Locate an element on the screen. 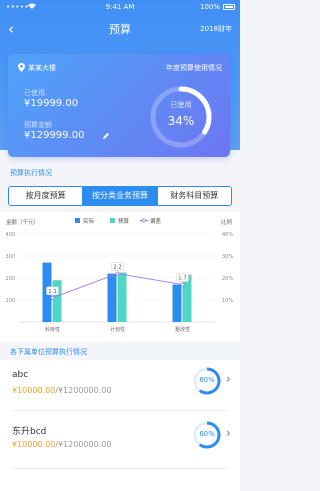 This screenshot has height=491, width=320. data-label: 2.2 is located at coordinates (117, 268).